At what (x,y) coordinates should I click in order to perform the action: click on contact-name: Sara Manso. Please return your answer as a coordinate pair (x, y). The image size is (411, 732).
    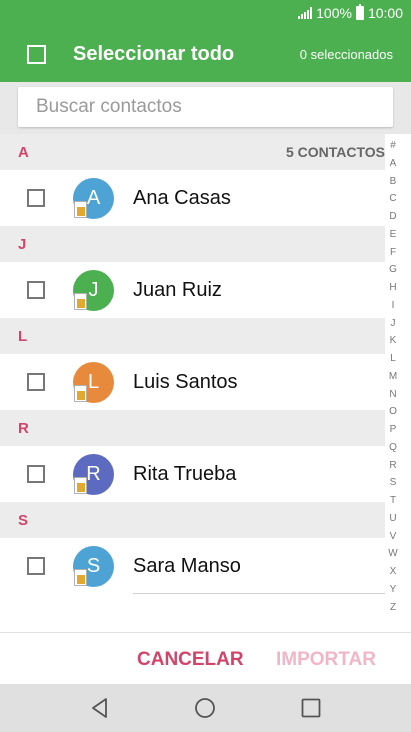
    Looking at the image, I should click on (187, 566).